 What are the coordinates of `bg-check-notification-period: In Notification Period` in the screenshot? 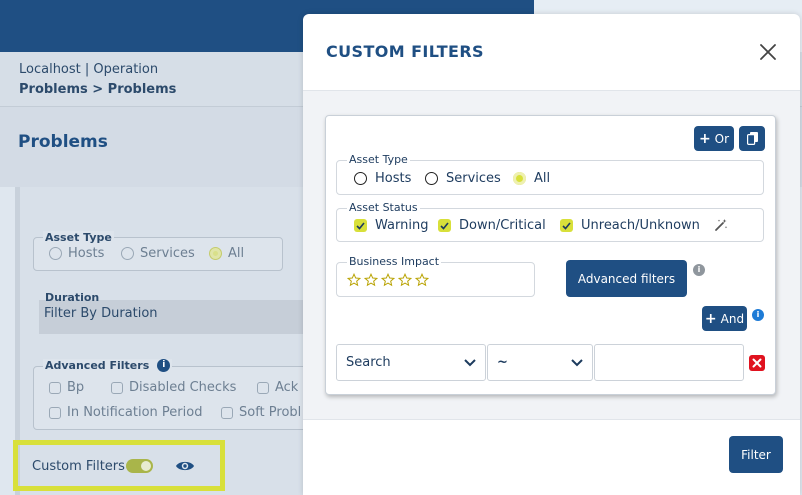 It's located at (125, 412).